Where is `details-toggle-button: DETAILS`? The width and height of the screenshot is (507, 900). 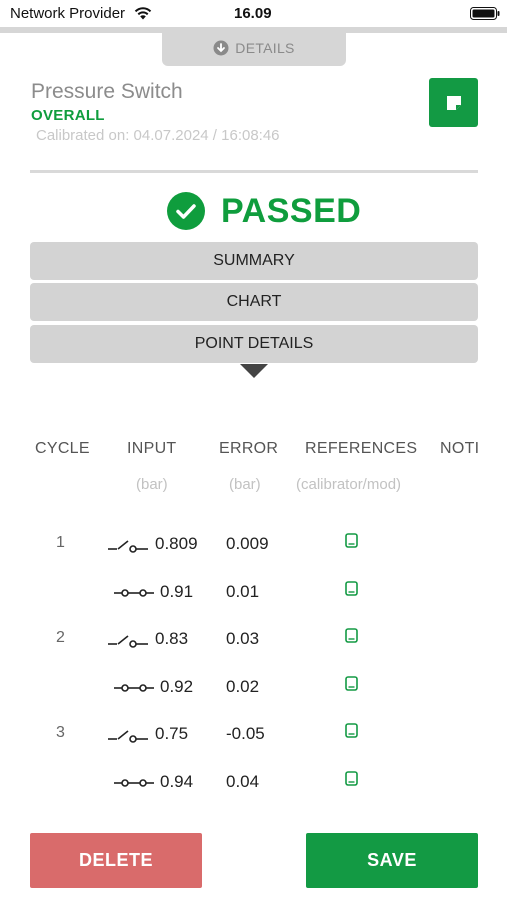 details-toggle-button: DETAILS is located at coordinates (254, 48).